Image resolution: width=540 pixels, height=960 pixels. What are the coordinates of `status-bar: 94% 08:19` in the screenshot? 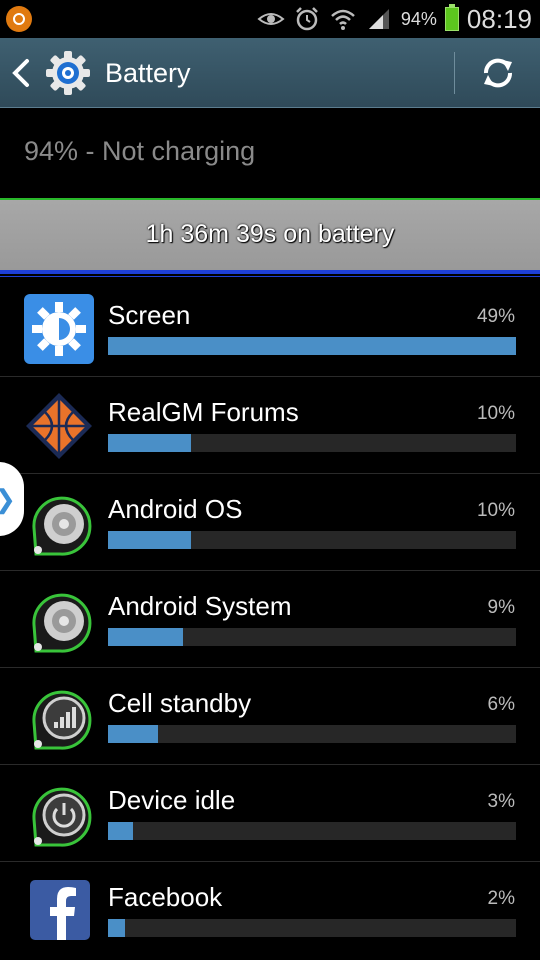 It's located at (270, 19).